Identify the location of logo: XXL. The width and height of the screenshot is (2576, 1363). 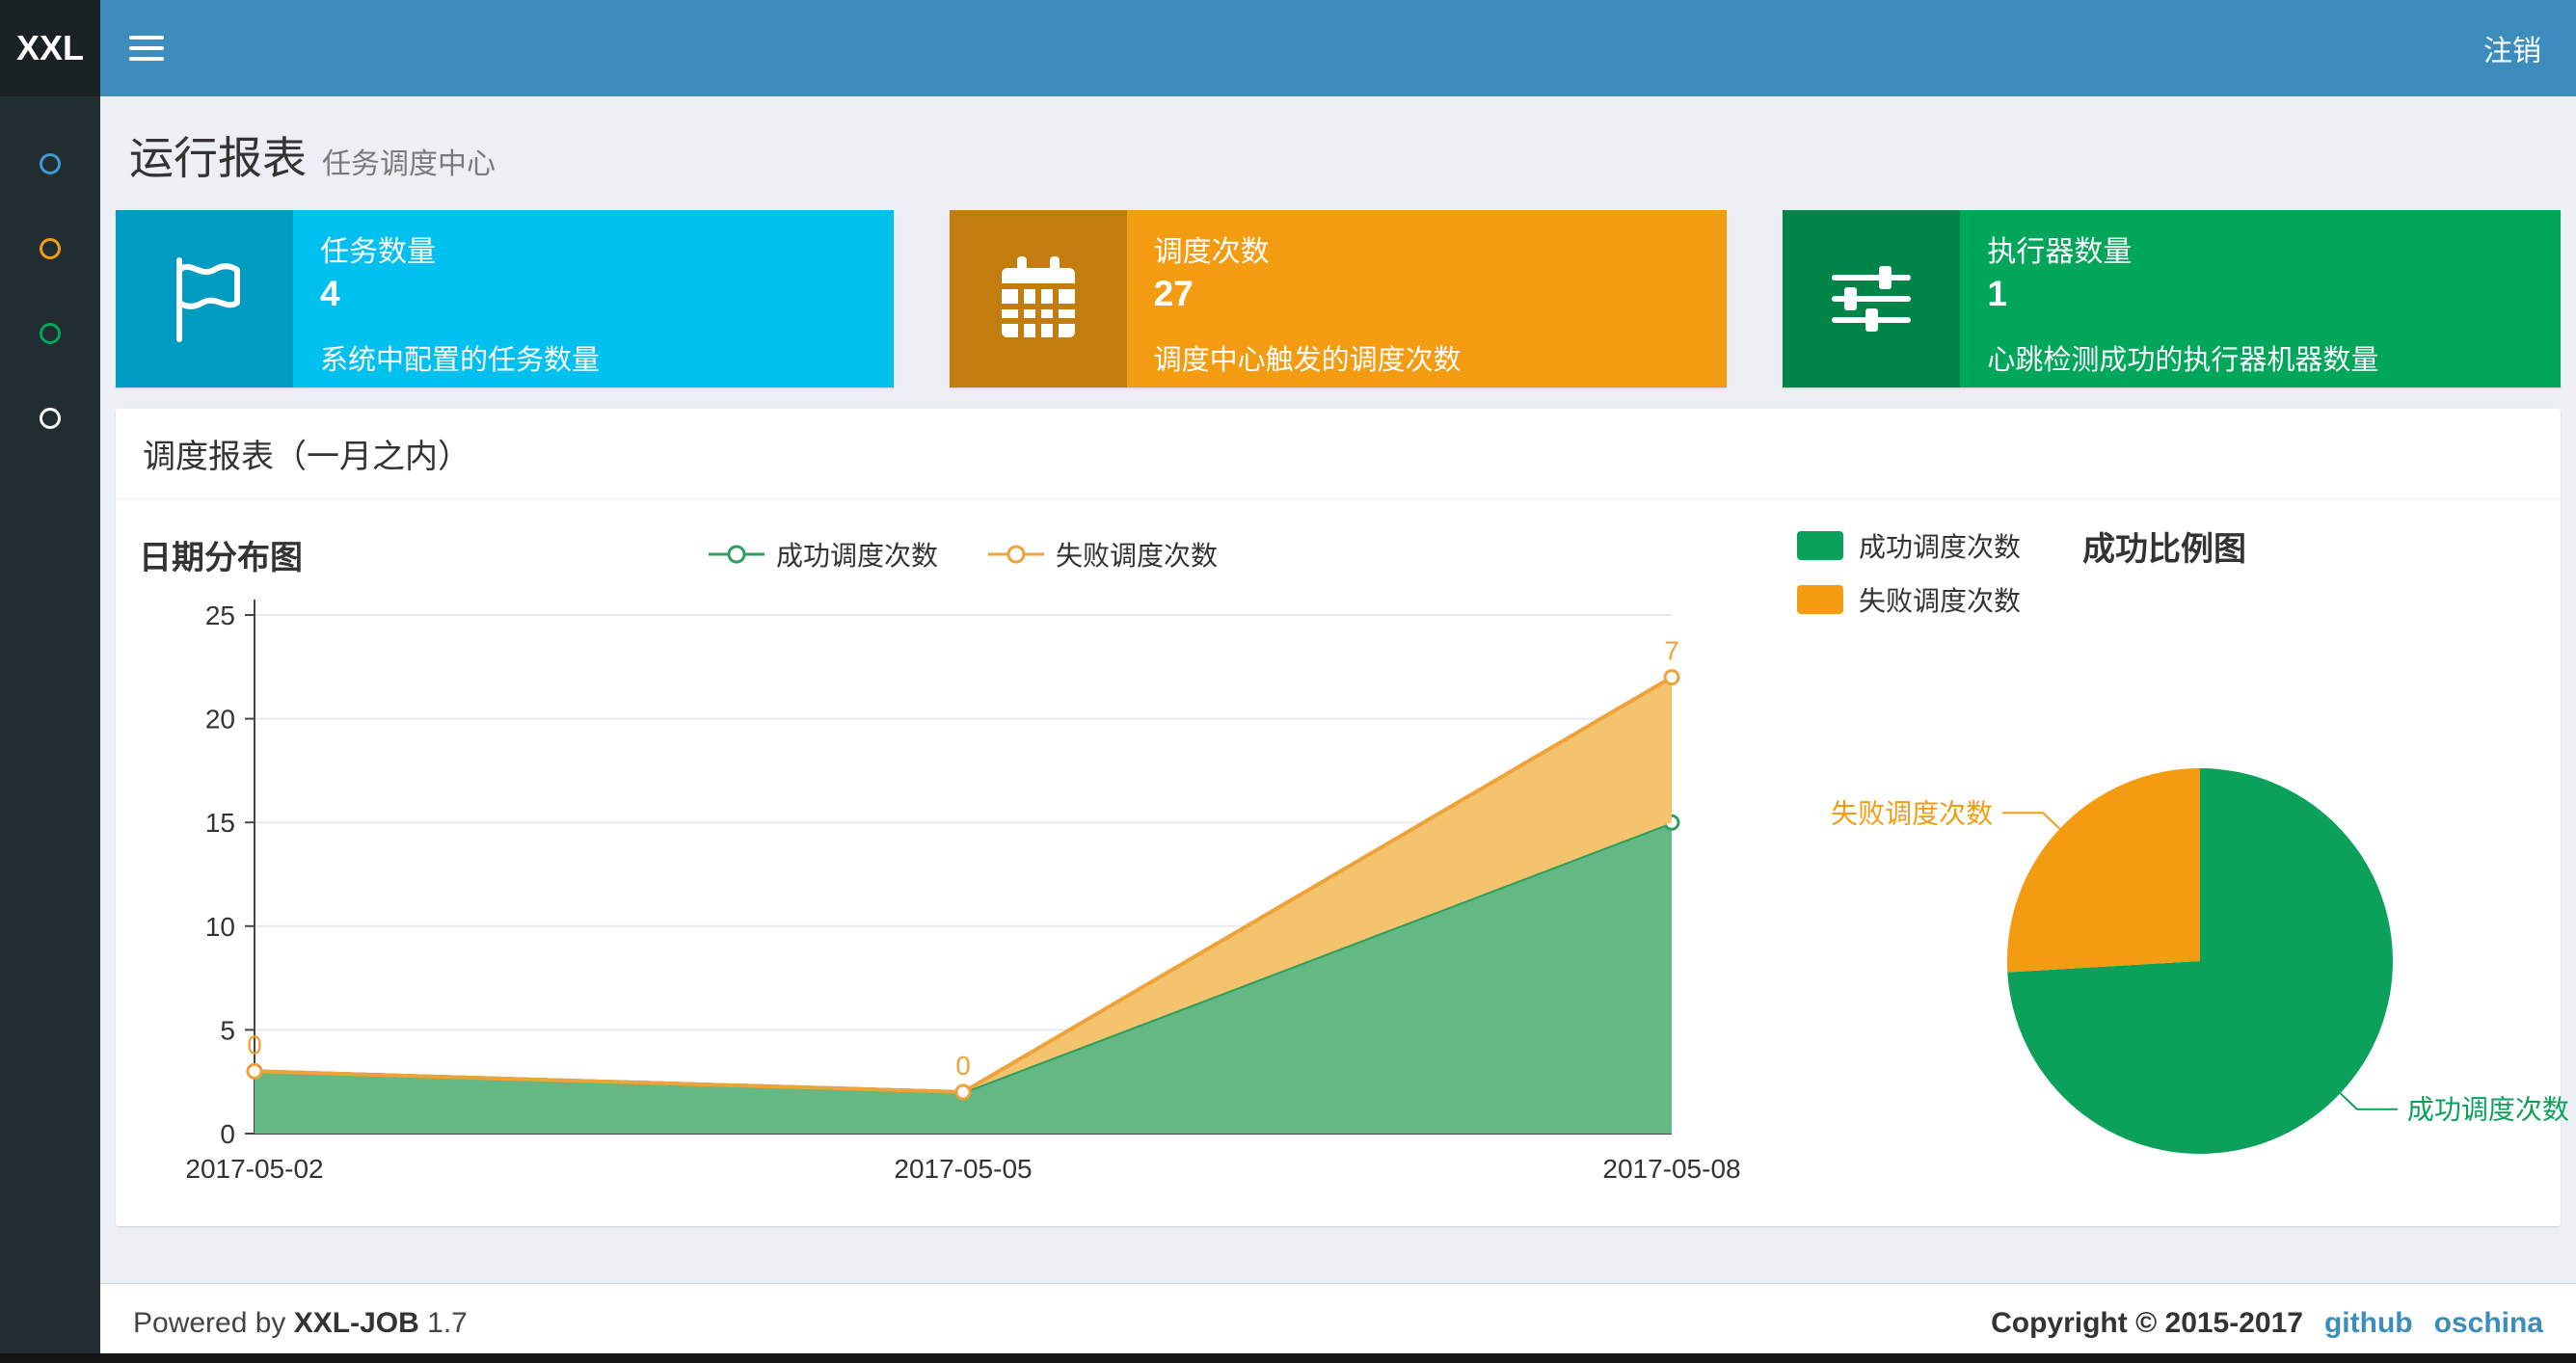
(50, 48).